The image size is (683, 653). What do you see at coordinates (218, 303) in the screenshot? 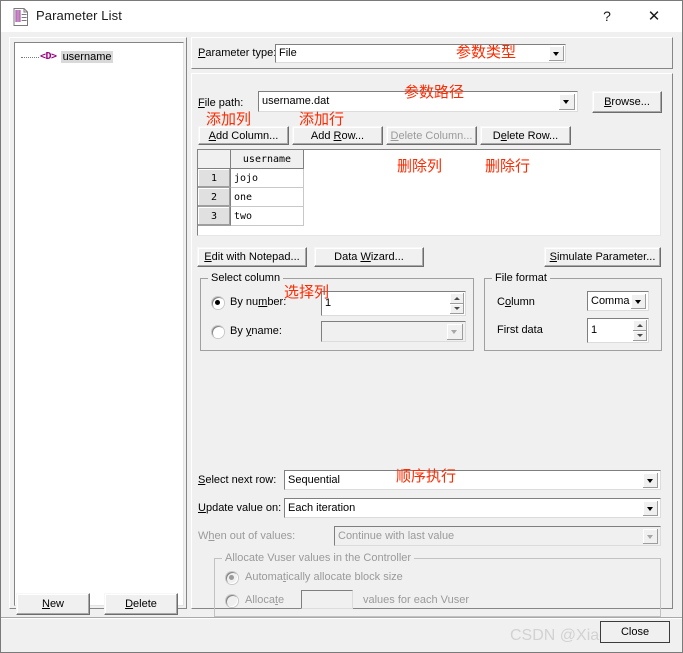
I see `by-number-radio` at bounding box center [218, 303].